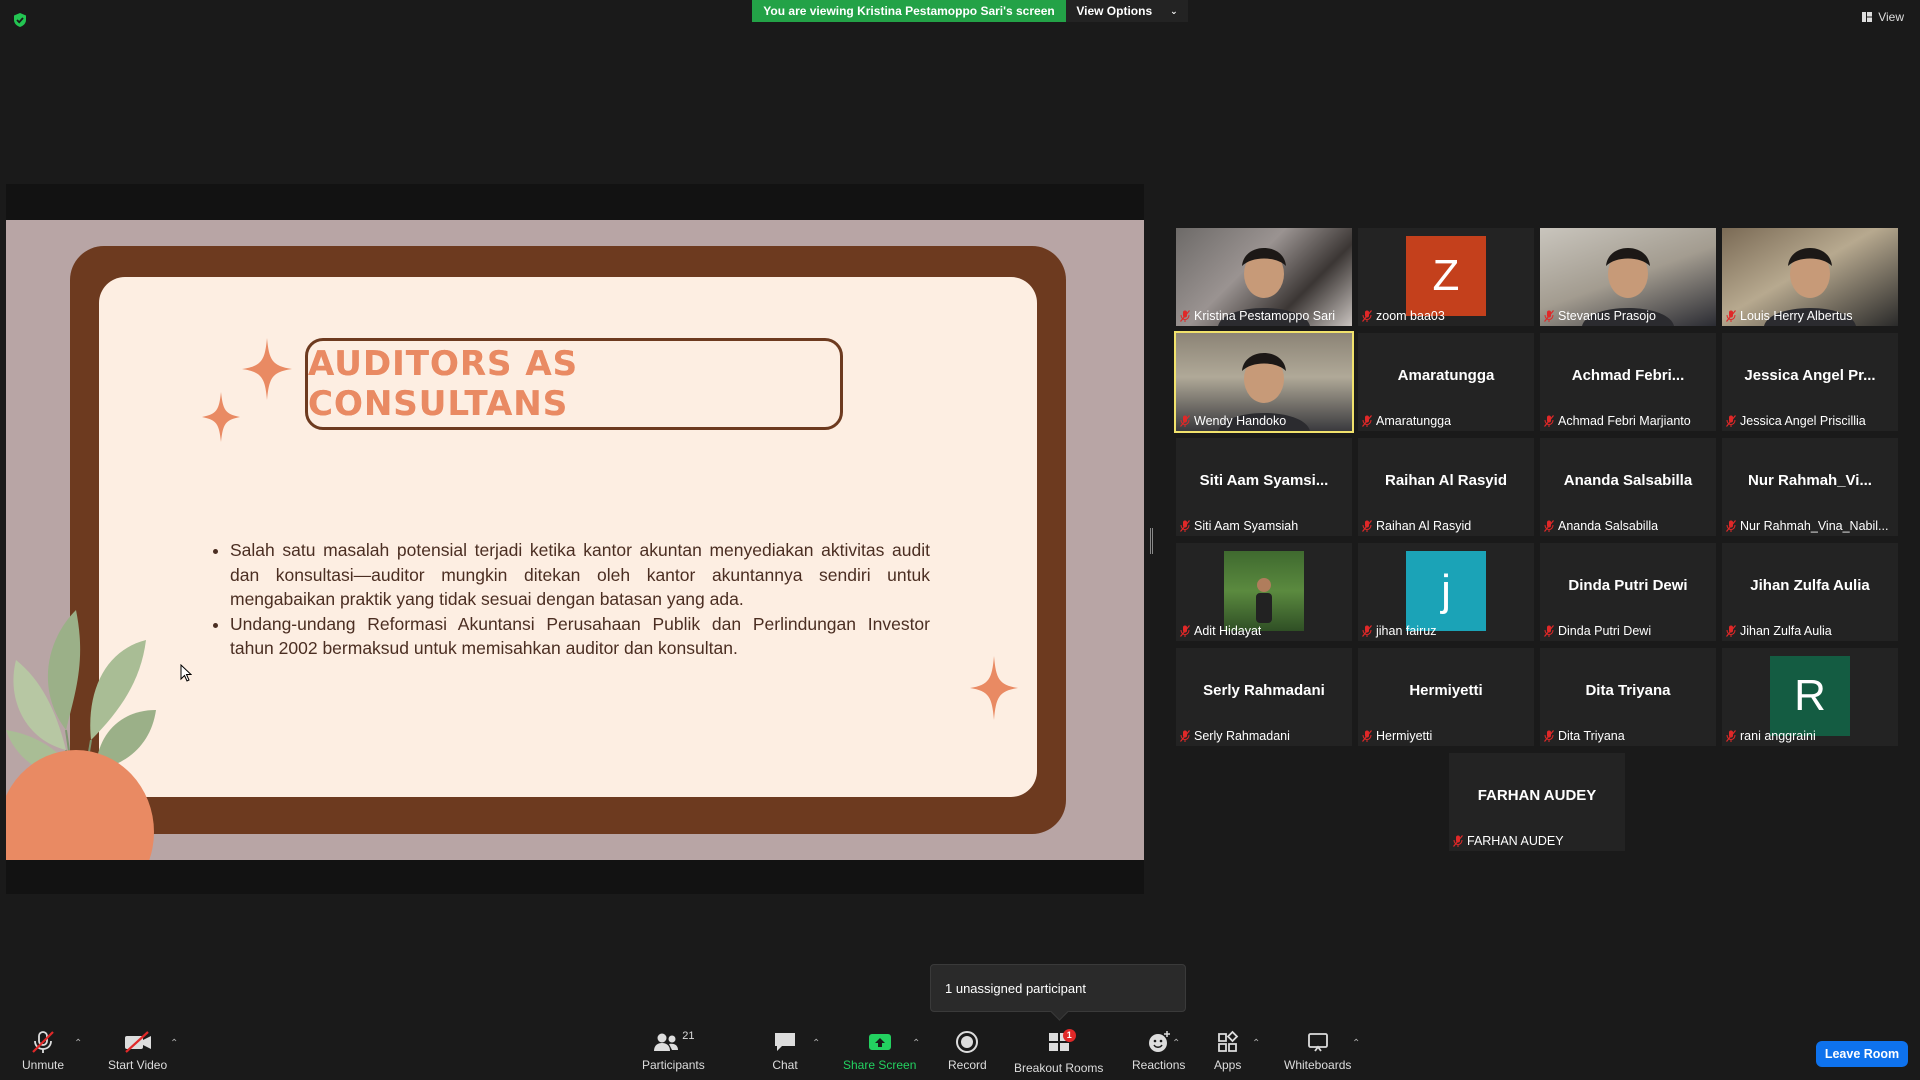  What do you see at coordinates (1356, 1043) in the screenshot?
I see `whiteboards-options-caret: ⌃` at bounding box center [1356, 1043].